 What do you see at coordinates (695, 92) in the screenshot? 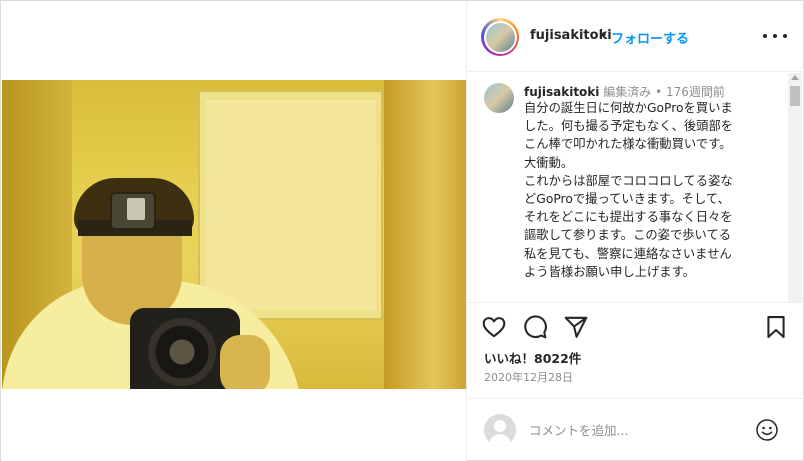
I see `caption-time: 176週間前` at bounding box center [695, 92].